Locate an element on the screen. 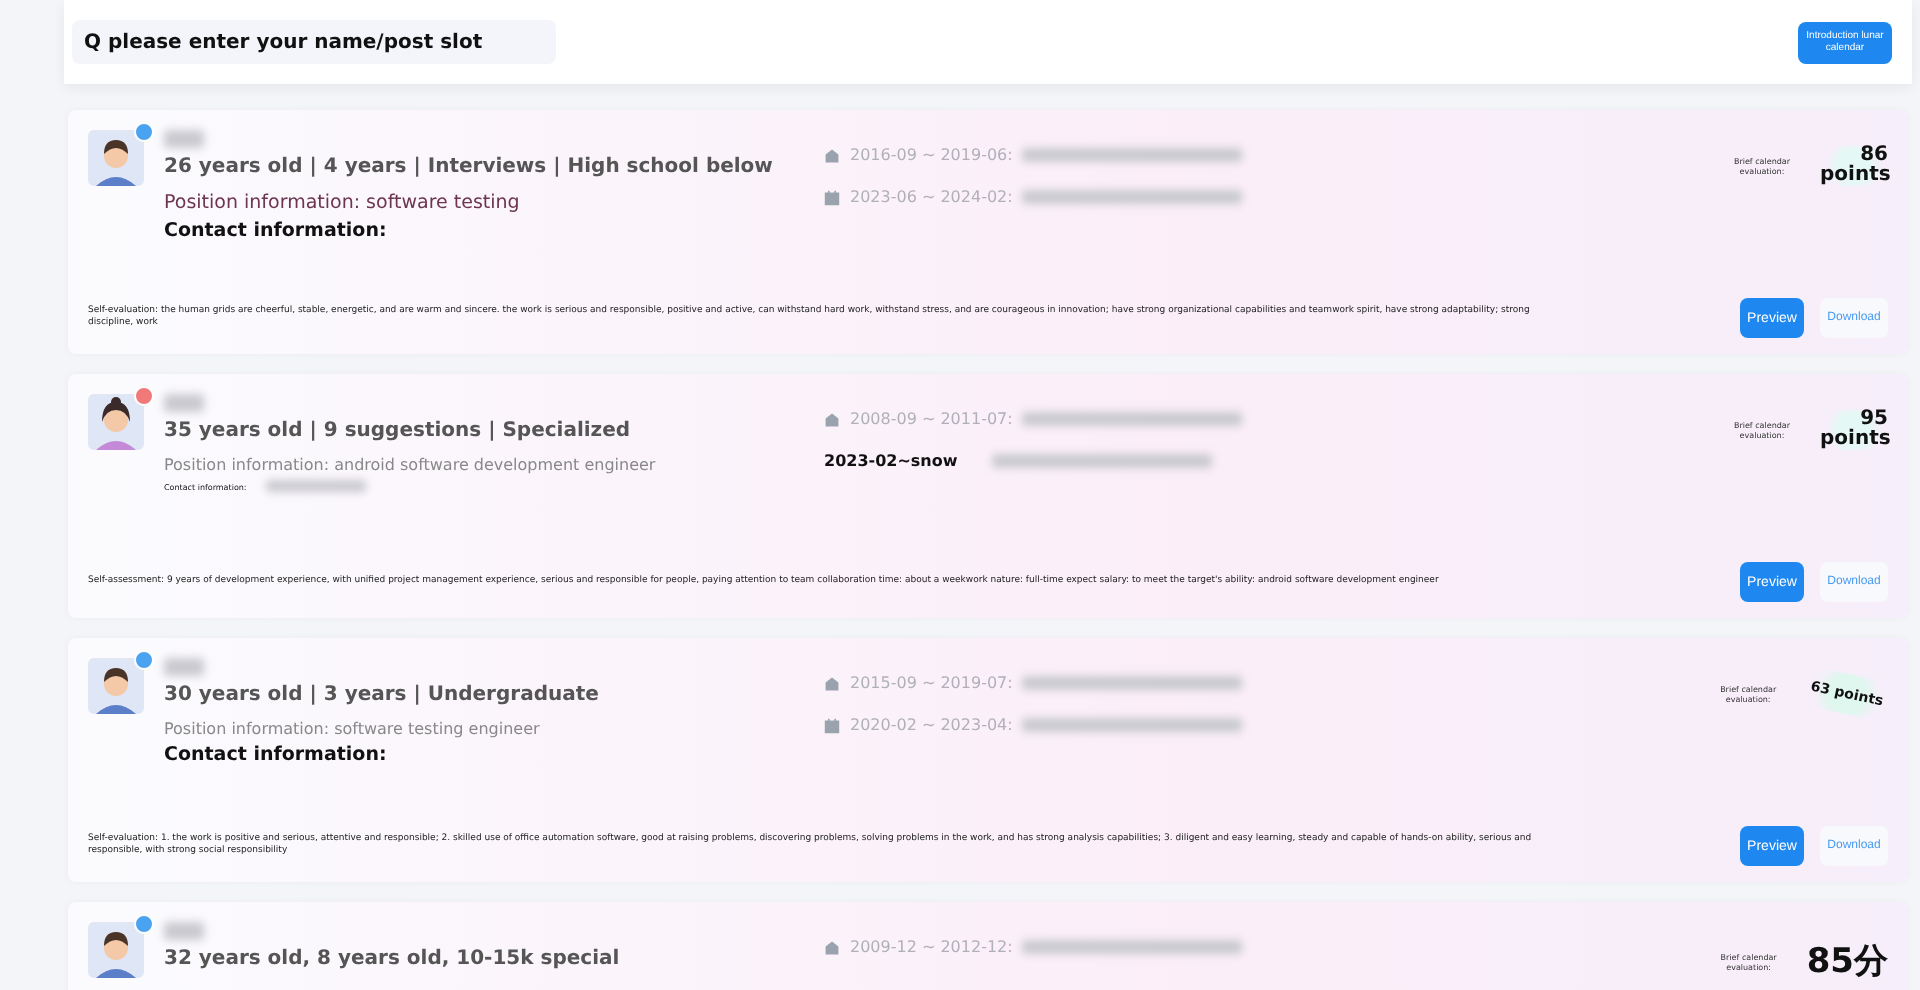 The width and height of the screenshot is (1920, 990). score-value: 95 points is located at coordinates (1854, 430).